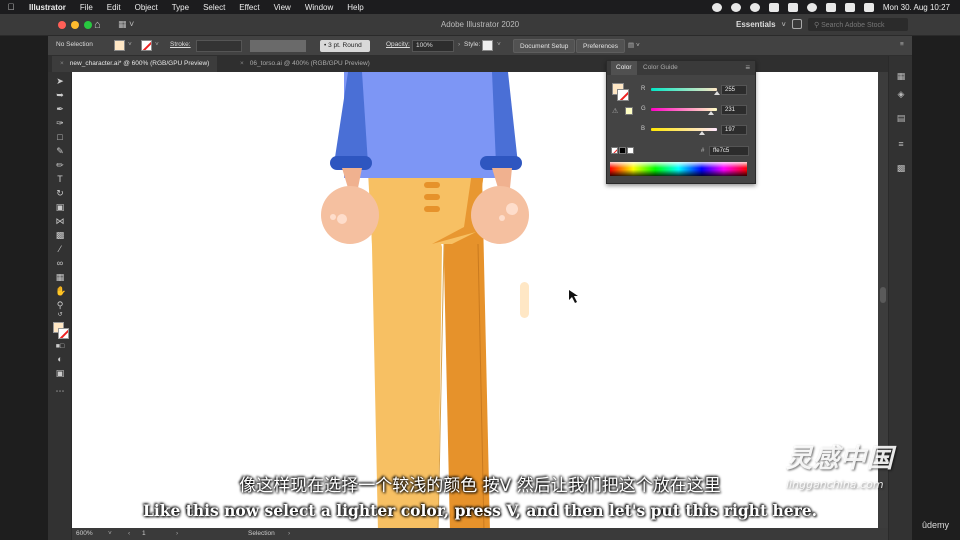 The height and width of the screenshot is (540, 960). Describe the element at coordinates (214, 7) in the screenshot. I see `menu-select: Select` at that location.